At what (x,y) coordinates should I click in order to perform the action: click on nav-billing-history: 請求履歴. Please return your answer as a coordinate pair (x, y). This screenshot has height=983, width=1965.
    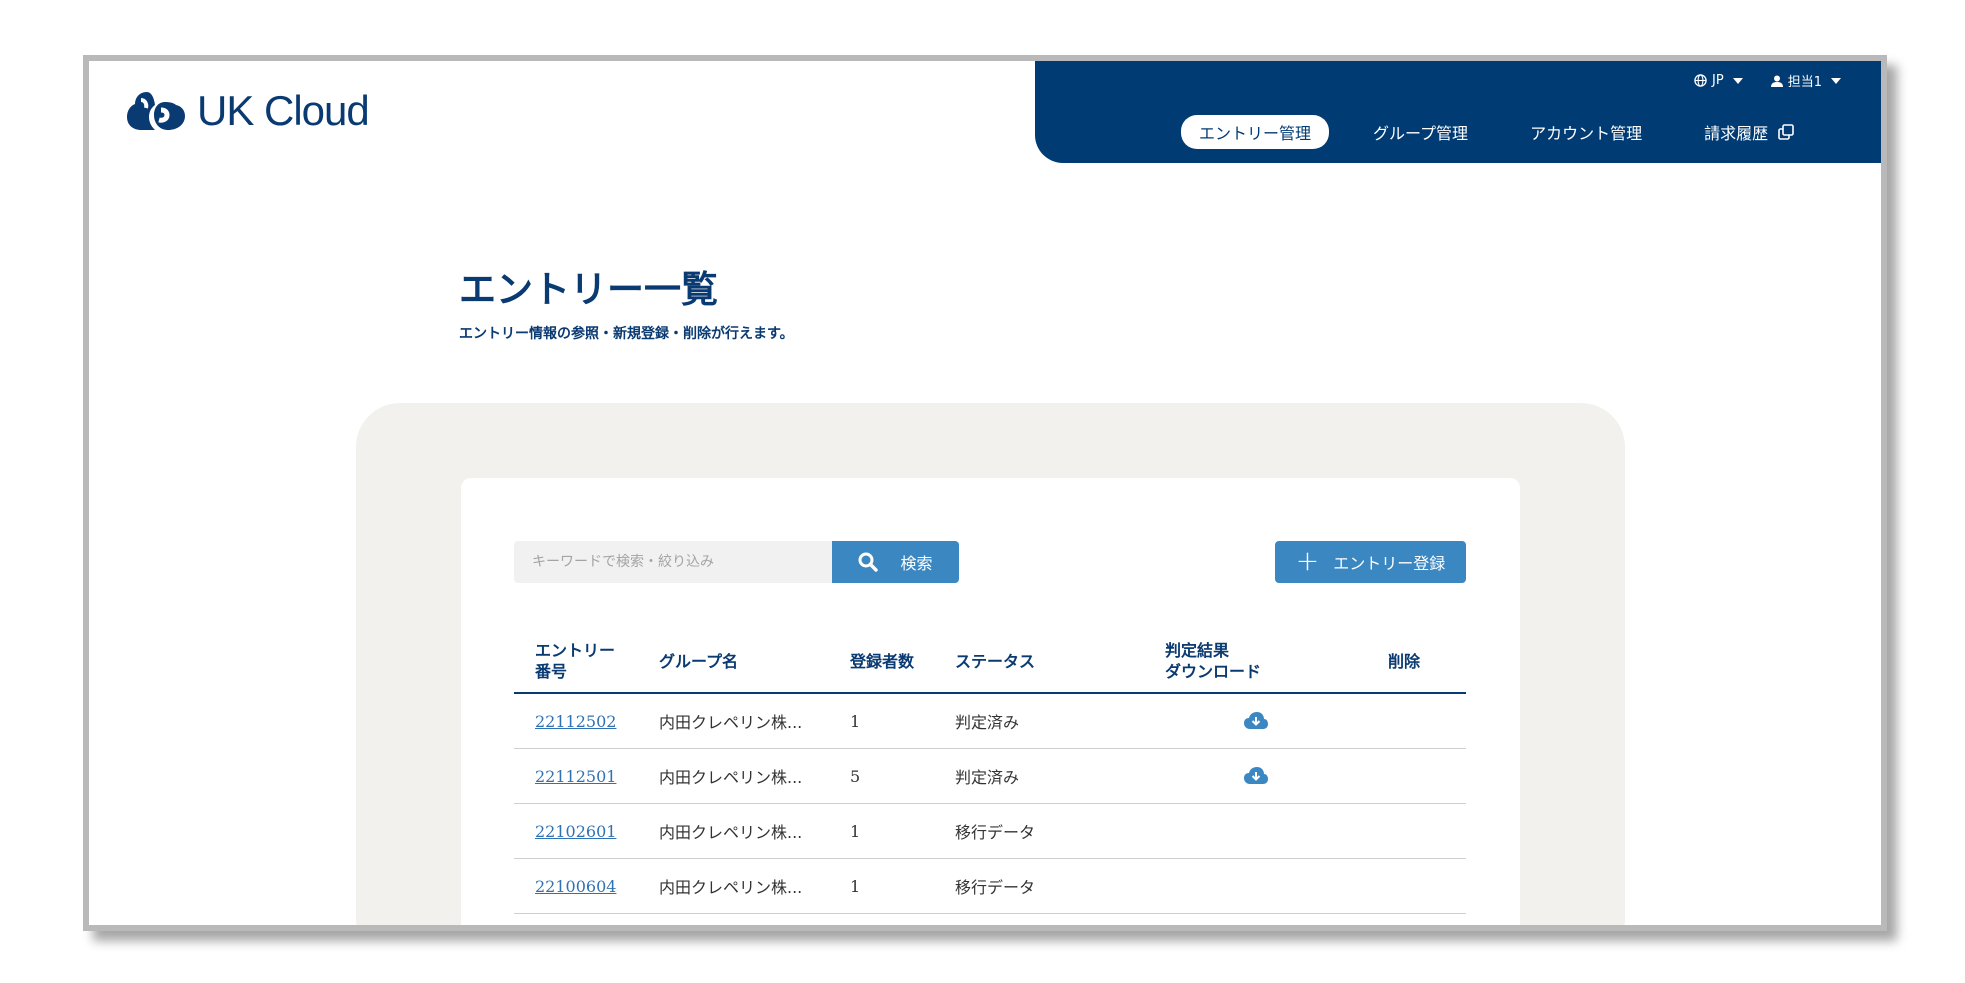
    Looking at the image, I should click on (1749, 132).